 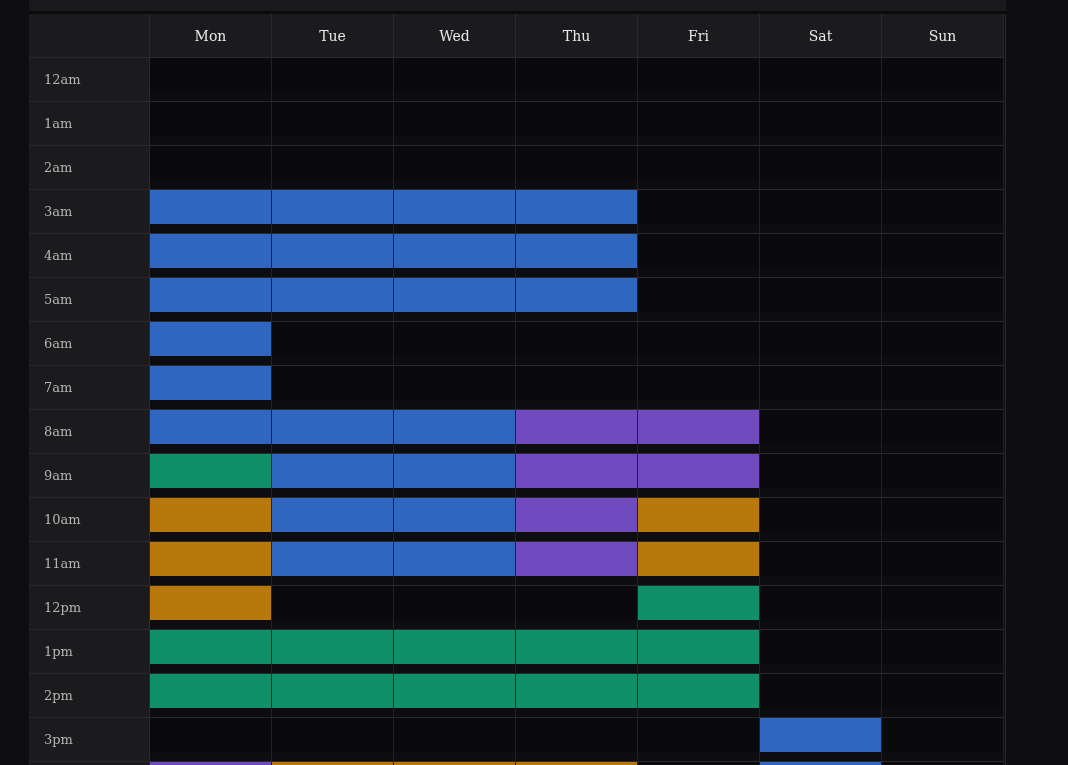 What do you see at coordinates (89, 344) in the screenshot?
I see `time-label: 6am` at bounding box center [89, 344].